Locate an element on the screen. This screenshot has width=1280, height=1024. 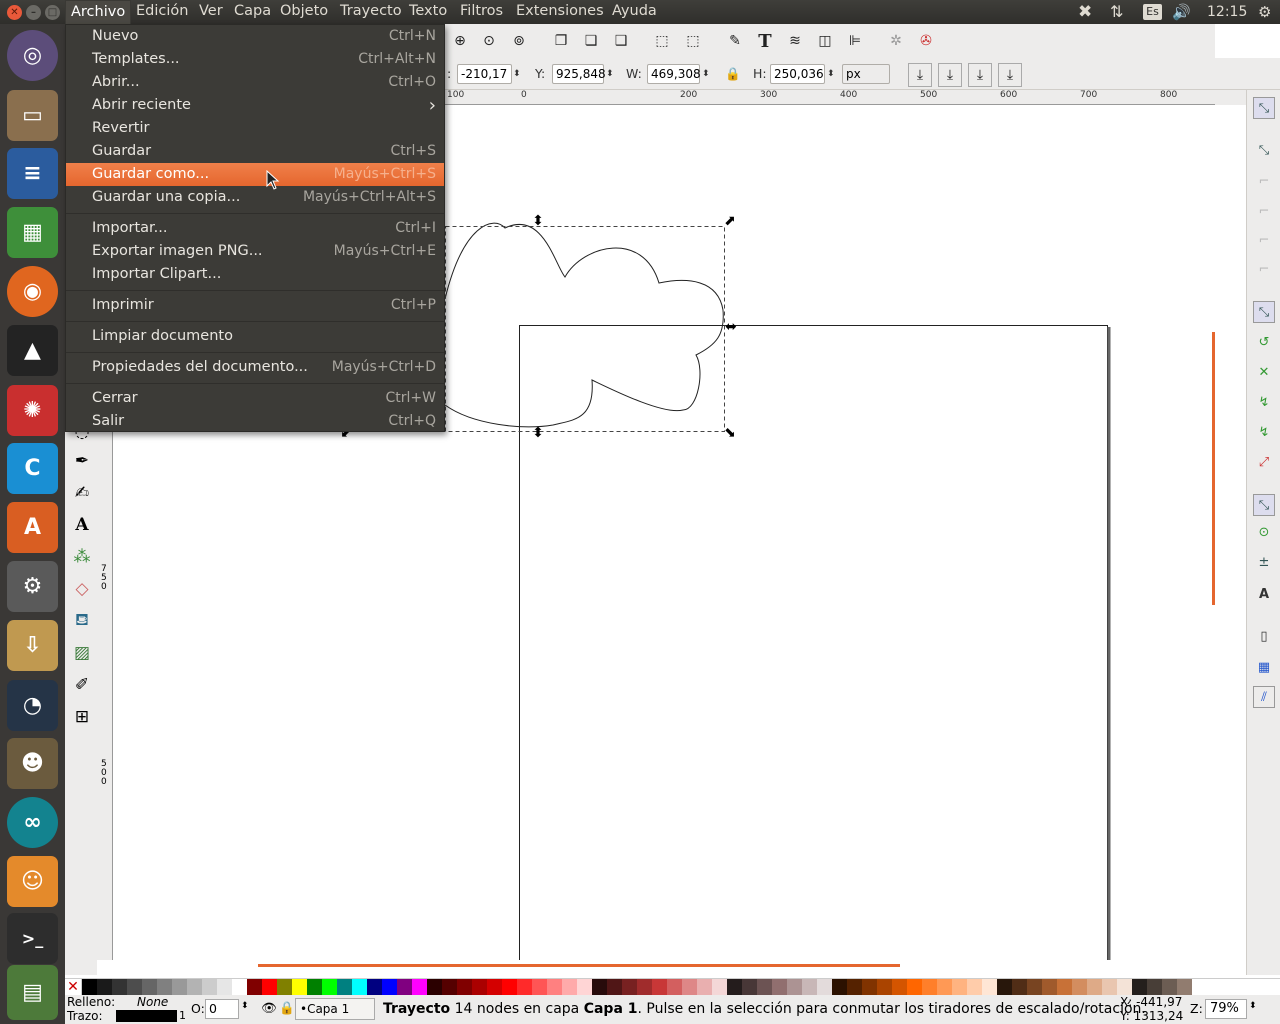
snap-grid-icon: ▦ is located at coordinates (1264, 667).